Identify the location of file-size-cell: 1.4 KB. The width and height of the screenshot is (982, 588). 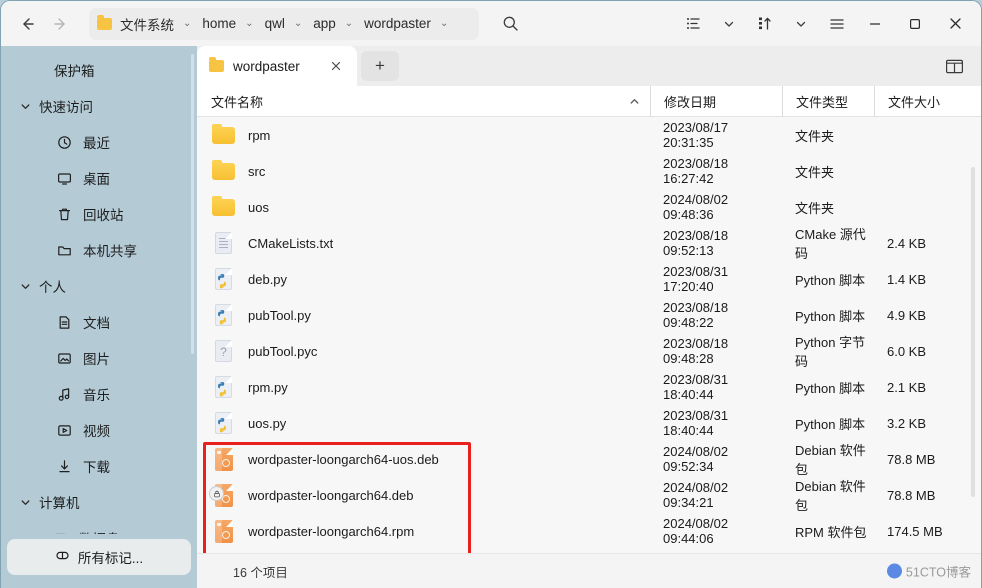
(907, 279).